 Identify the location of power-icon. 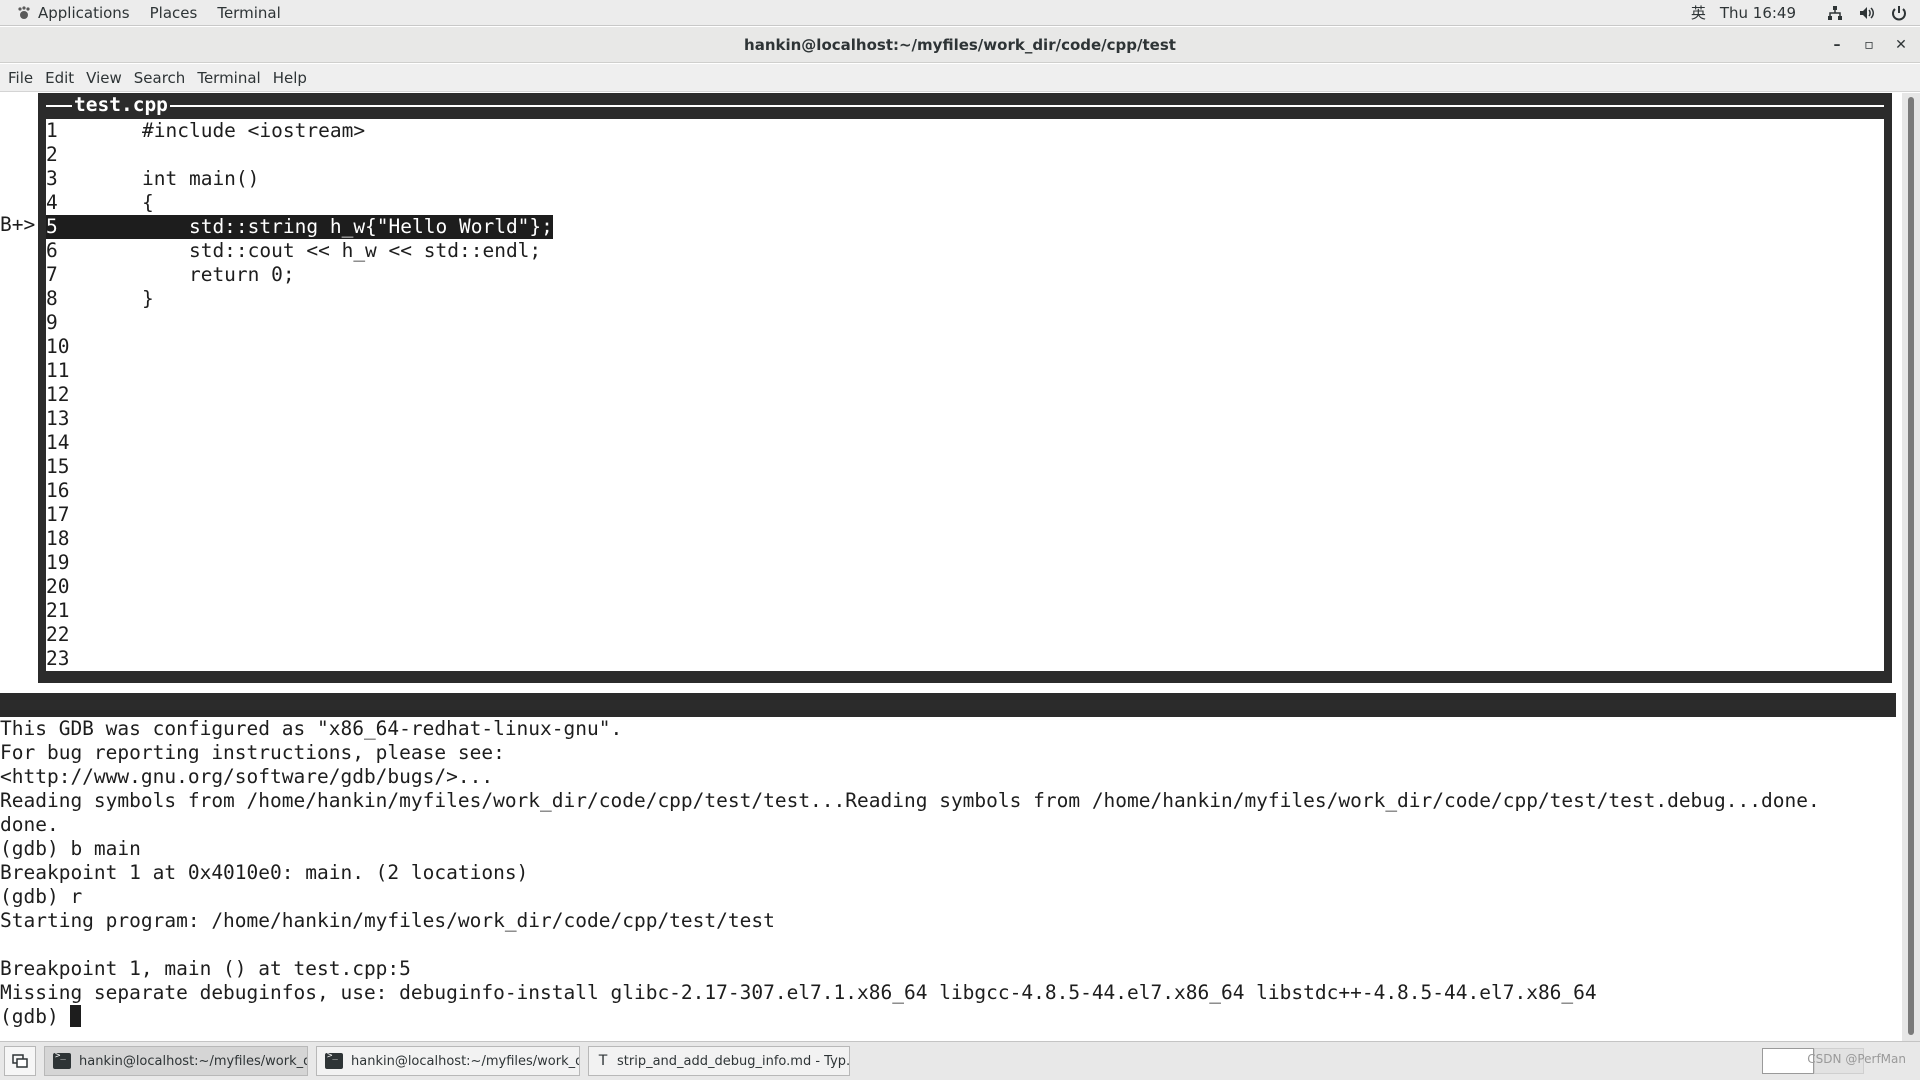
(1899, 13).